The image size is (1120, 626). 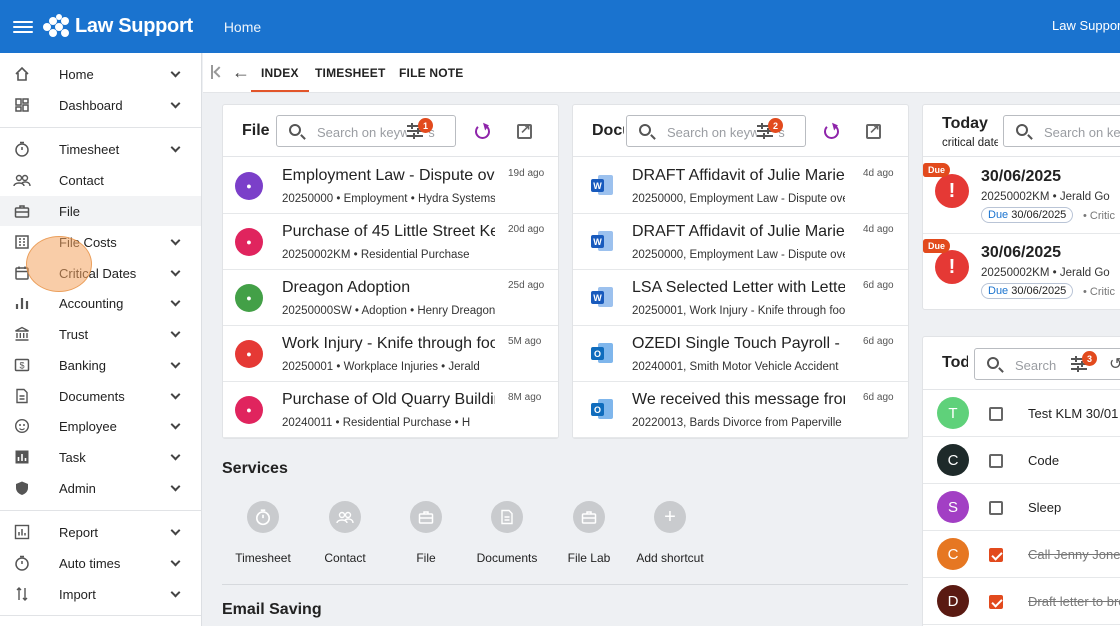 What do you see at coordinates (1021, 601) in the screenshot?
I see `todo-row: D Draft letter to bro` at bounding box center [1021, 601].